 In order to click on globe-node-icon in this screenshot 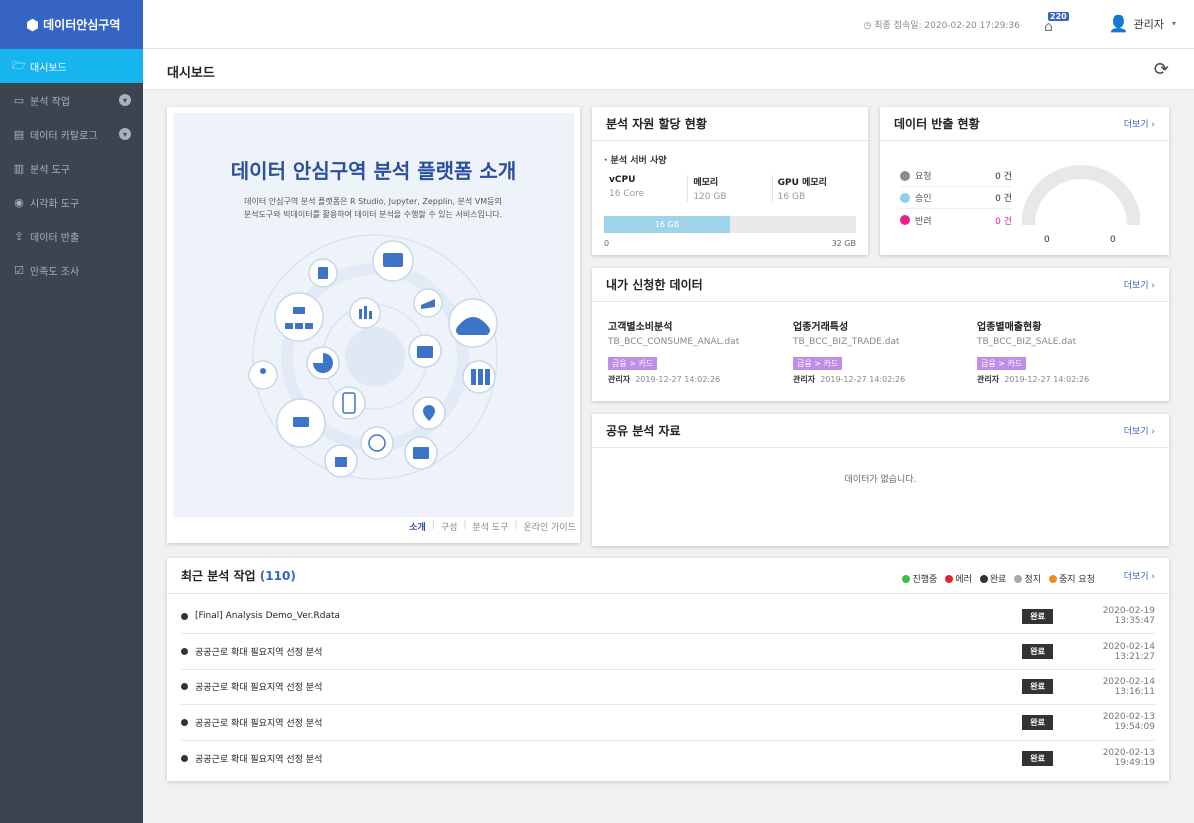, I will do `click(377, 443)`.